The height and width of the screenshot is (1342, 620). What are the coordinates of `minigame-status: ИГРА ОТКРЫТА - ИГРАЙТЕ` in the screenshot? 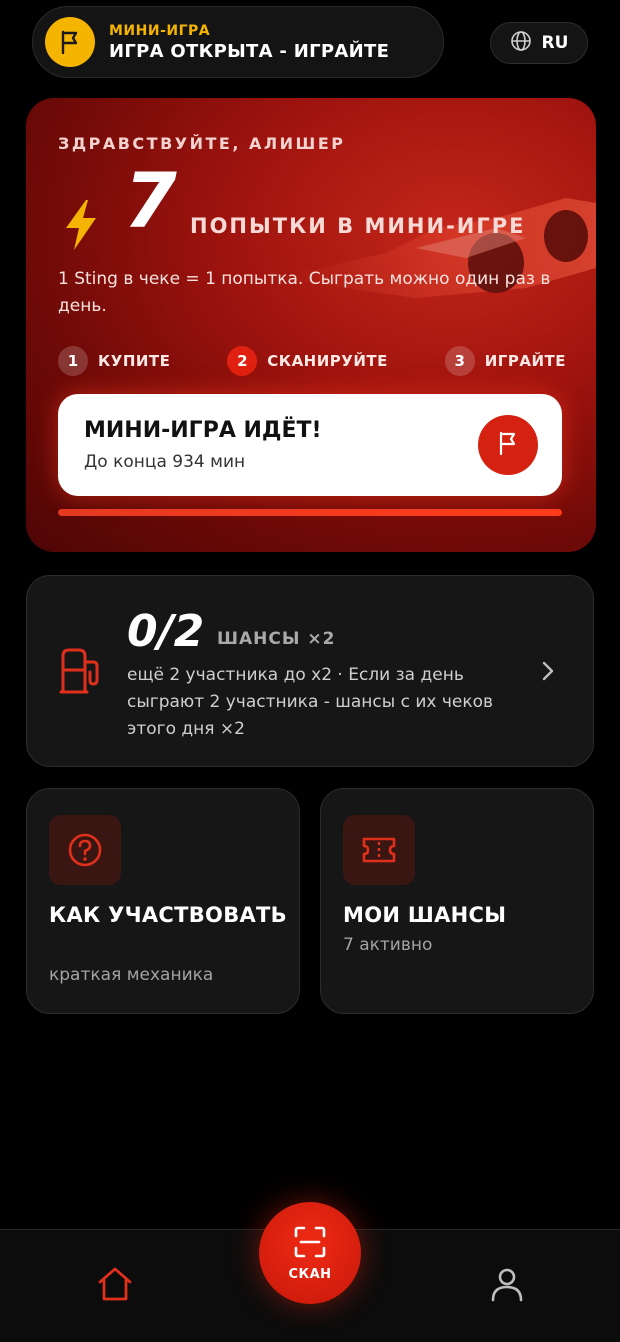 It's located at (249, 51).